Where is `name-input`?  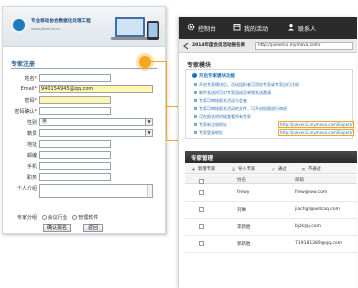
name-input is located at coordinates (75, 78).